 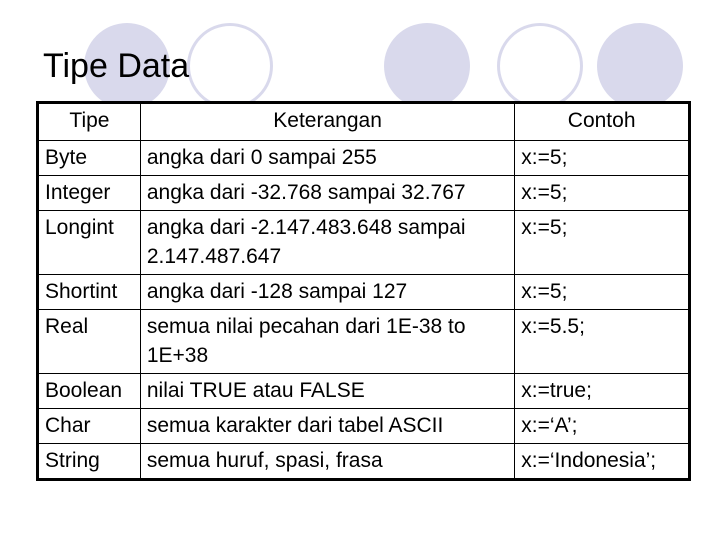 I want to click on cell-keterangan: semua nilai pecahan dari 1E-38 to 1E+38, so click(x=327, y=341).